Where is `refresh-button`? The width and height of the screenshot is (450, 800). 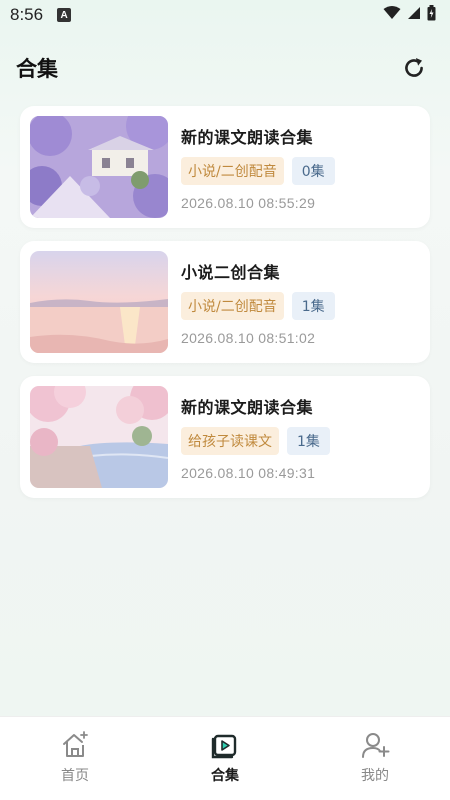 refresh-button is located at coordinates (414, 68).